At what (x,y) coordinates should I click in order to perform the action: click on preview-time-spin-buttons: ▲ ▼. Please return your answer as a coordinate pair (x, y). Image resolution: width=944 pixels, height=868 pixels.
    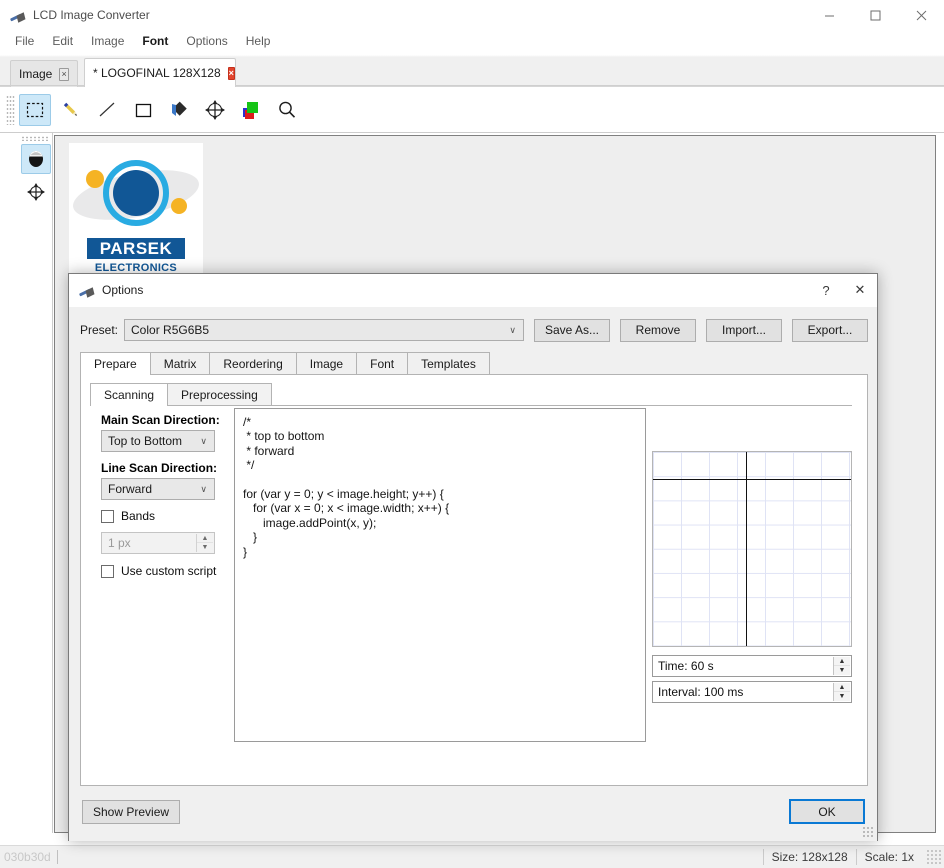
    Looking at the image, I should click on (841, 666).